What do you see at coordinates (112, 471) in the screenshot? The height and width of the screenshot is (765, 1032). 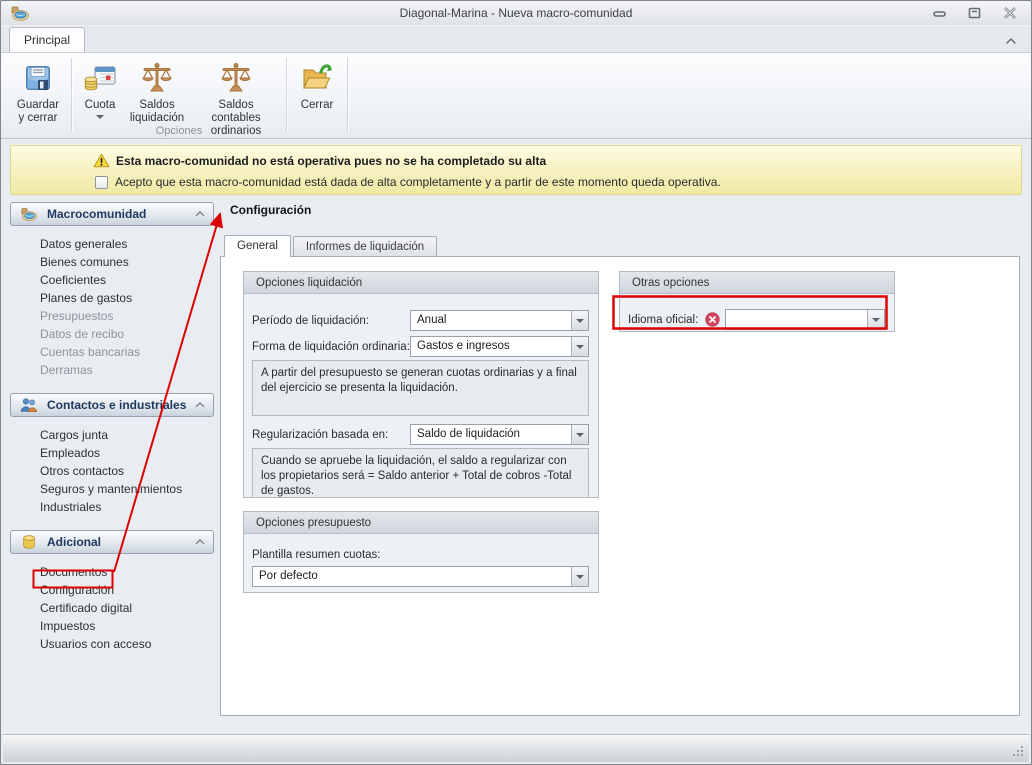 I see `sidebar-item-otros-contactos: Otros contactos` at bounding box center [112, 471].